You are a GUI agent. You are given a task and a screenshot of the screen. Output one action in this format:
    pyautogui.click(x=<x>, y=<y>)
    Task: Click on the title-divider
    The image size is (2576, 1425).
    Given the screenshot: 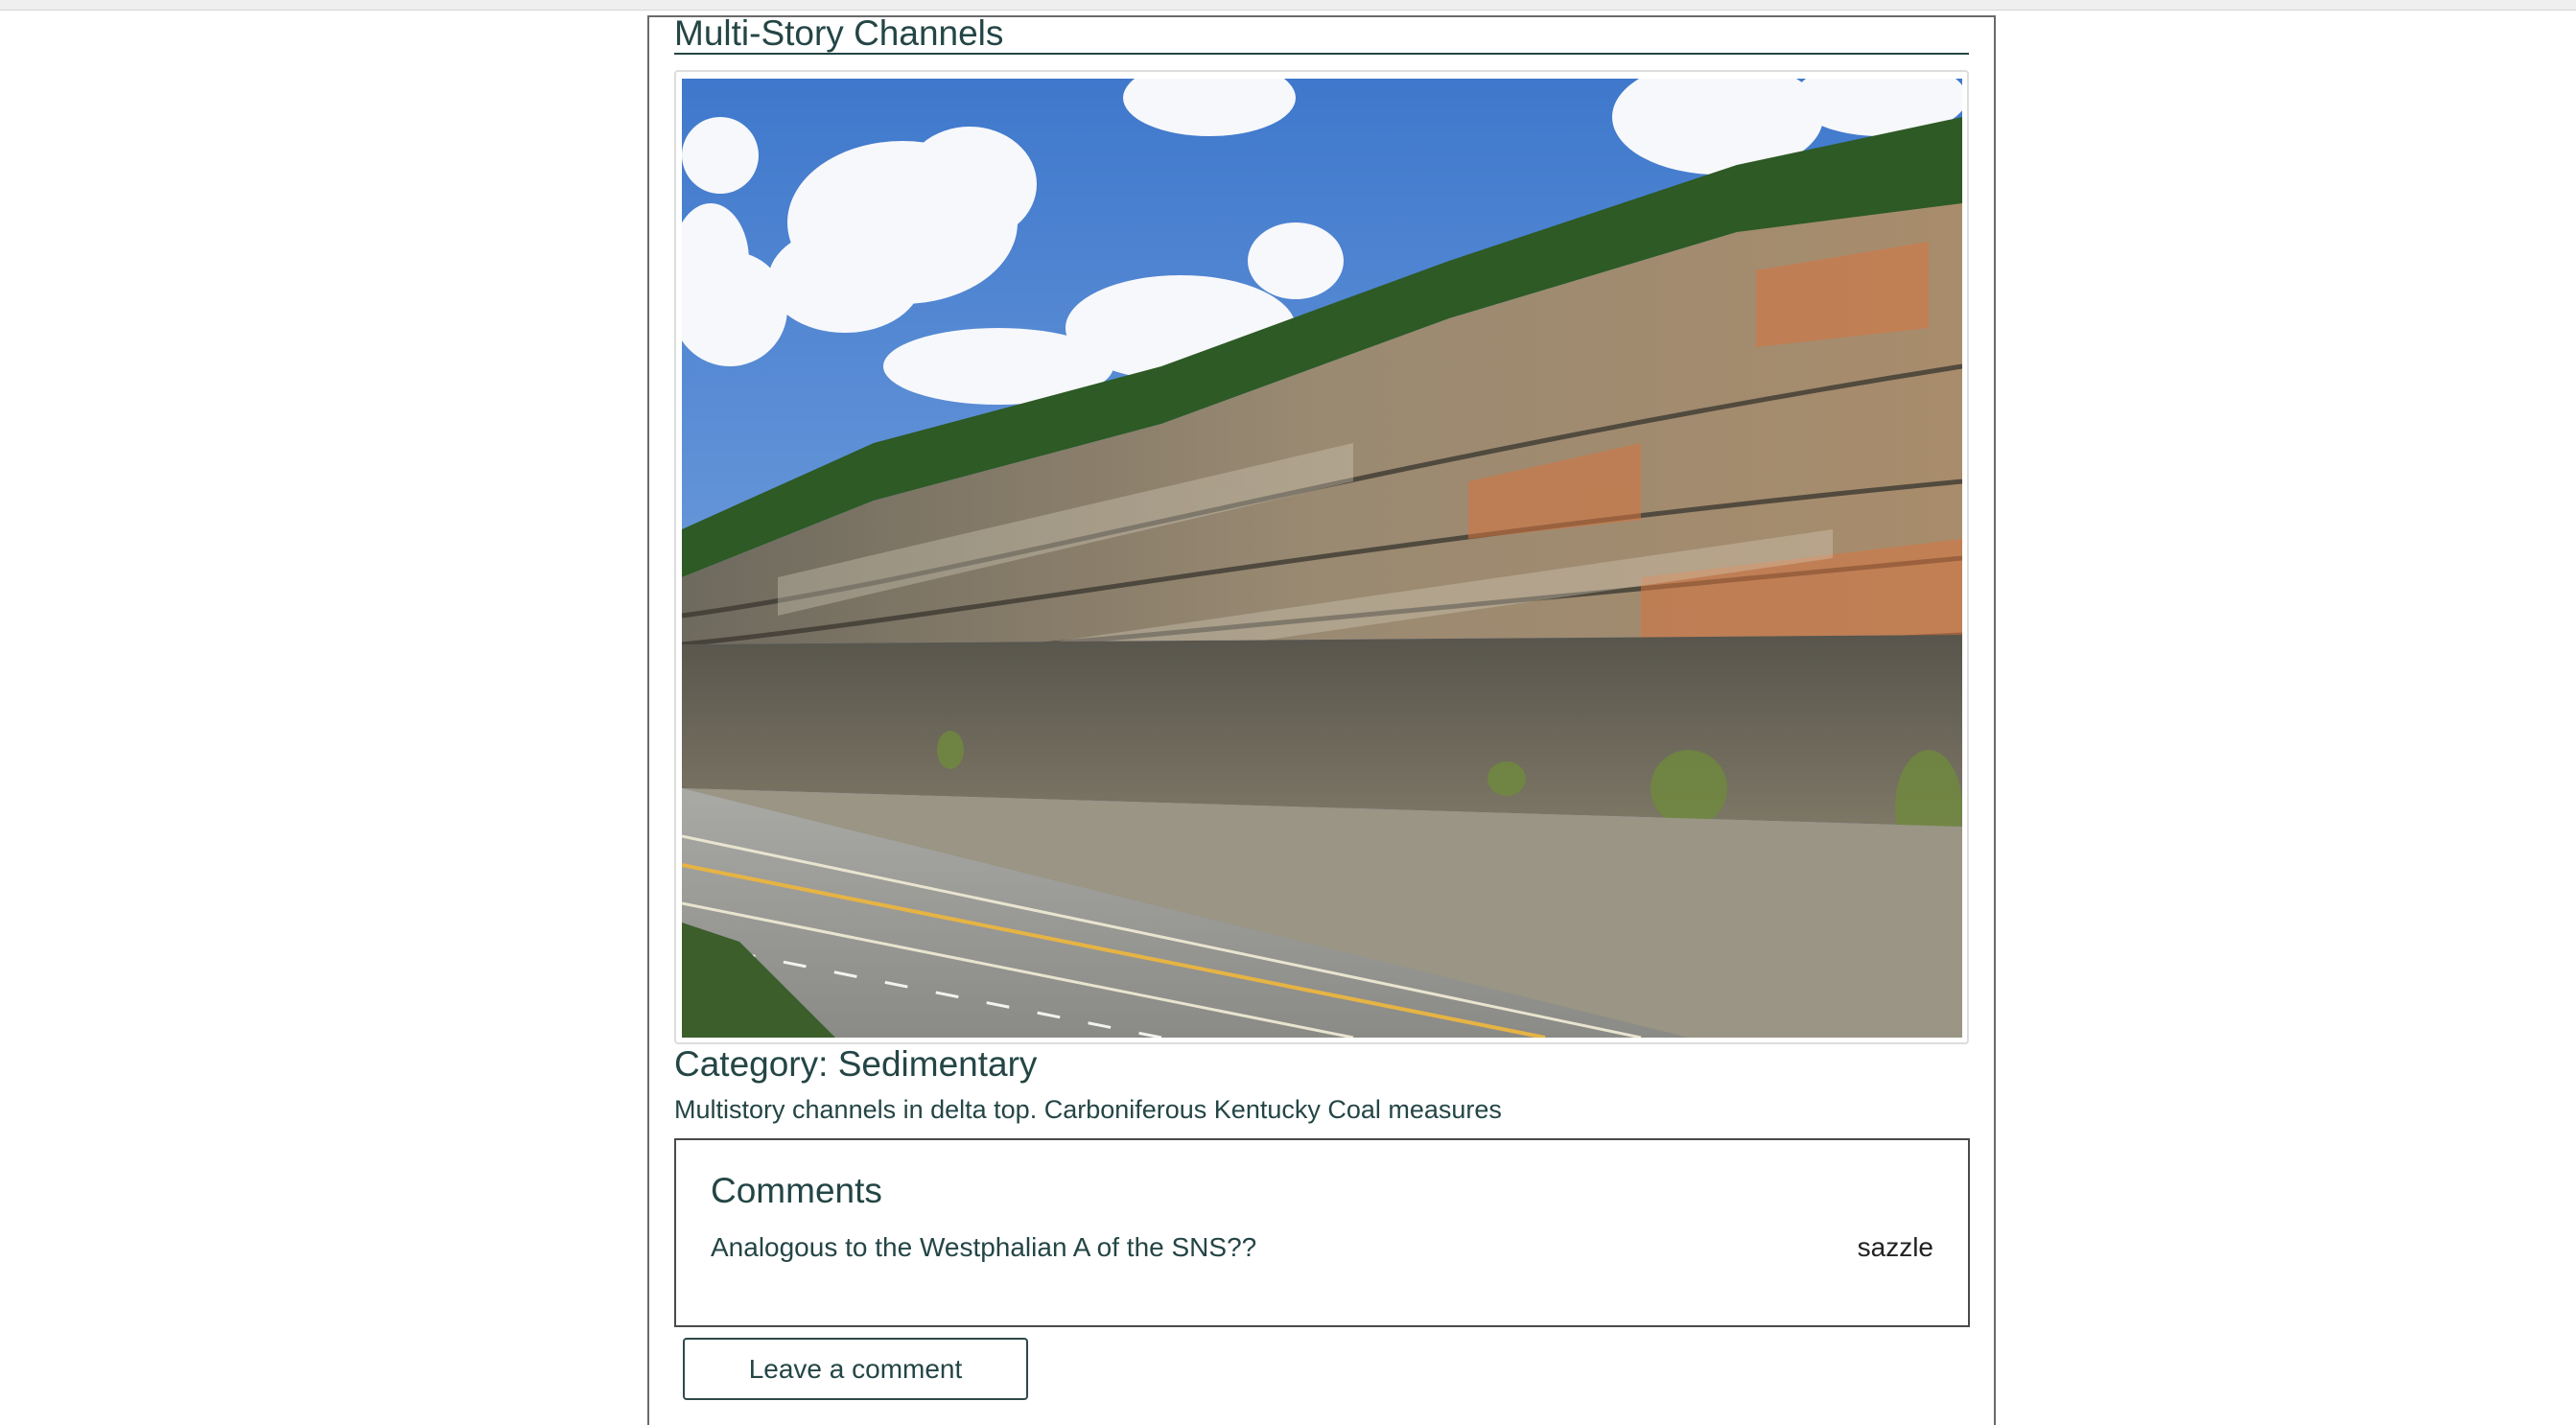 What is the action you would take?
    pyautogui.click(x=1321, y=54)
    